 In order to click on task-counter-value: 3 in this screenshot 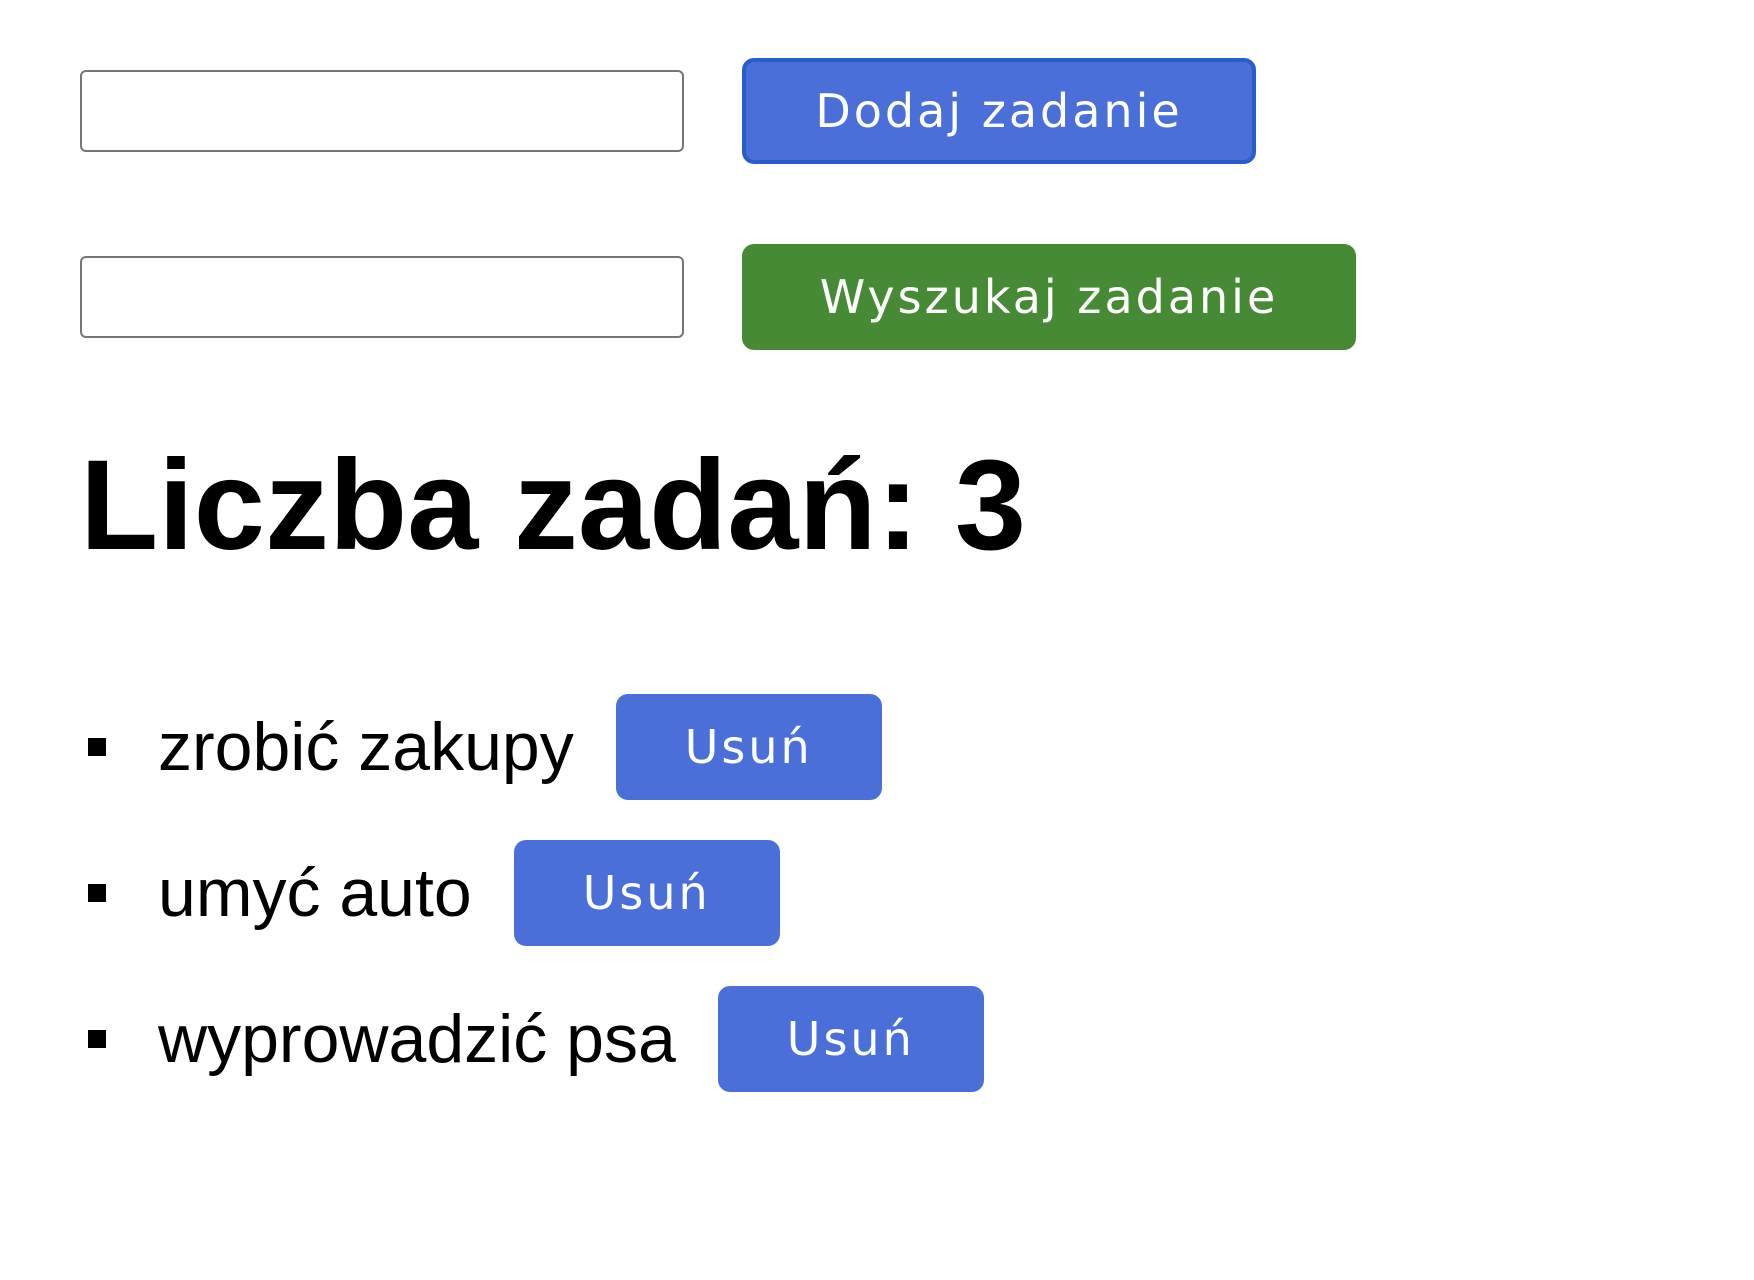, I will do `click(990, 505)`.